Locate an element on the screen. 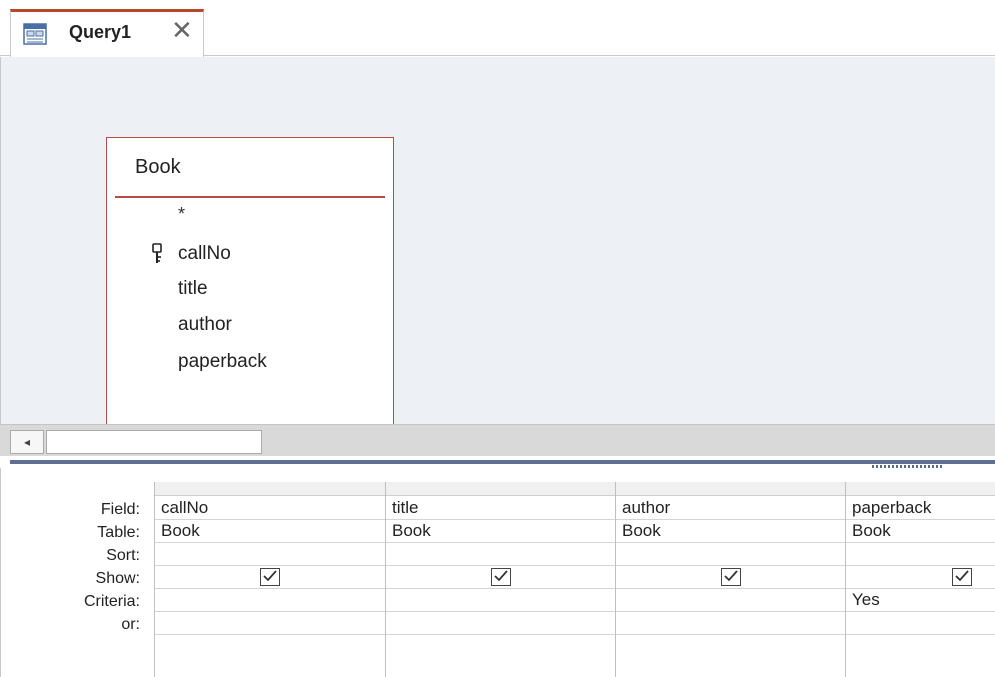 The image size is (995, 677). field-cell: paperback is located at coordinates (920, 508).